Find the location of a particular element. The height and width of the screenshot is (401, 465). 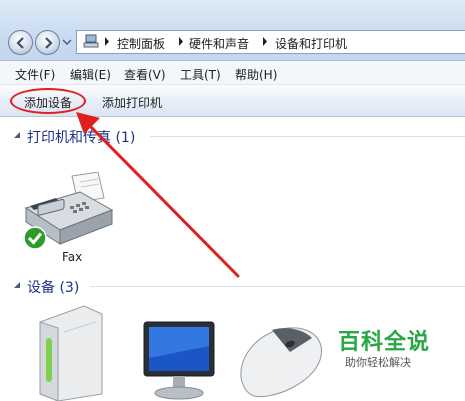

external-drive-icon is located at coordinates (68, 351).